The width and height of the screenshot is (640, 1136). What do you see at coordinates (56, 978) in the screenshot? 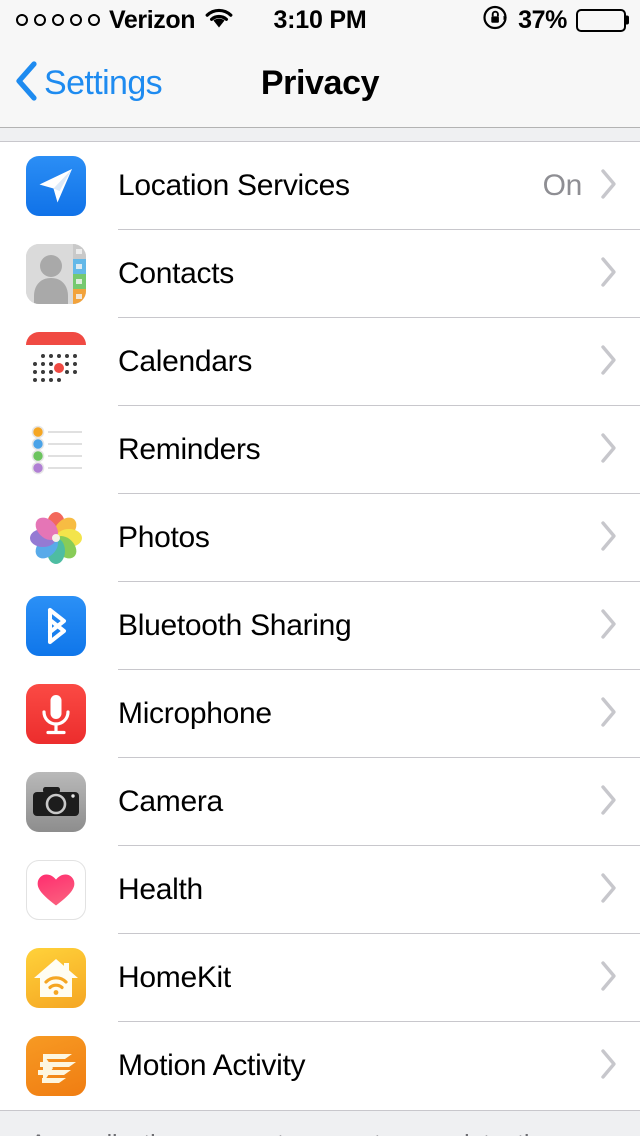
I see `homekit-icon` at bounding box center [56, 978].